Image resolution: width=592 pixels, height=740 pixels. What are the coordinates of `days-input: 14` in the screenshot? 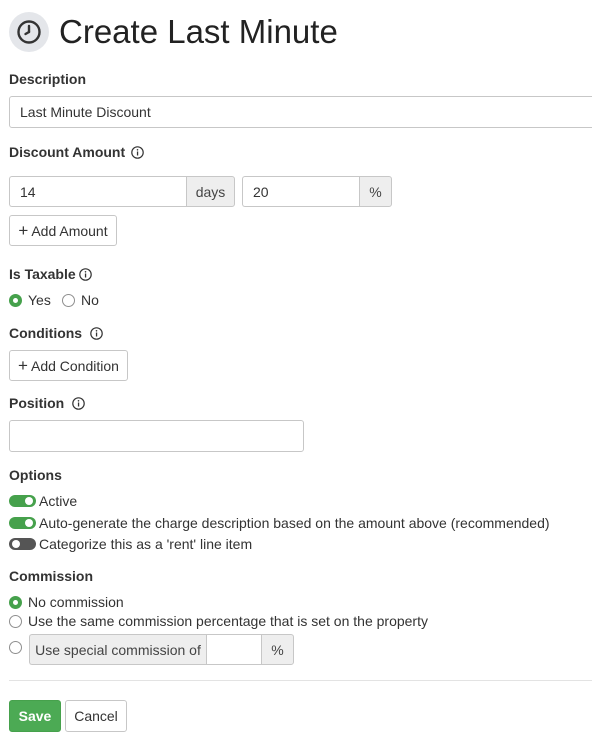 It's located at (97, 191).